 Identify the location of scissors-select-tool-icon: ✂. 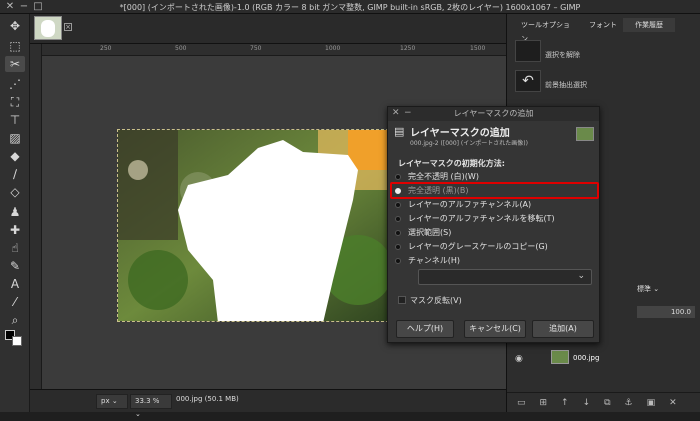
(15, 64).